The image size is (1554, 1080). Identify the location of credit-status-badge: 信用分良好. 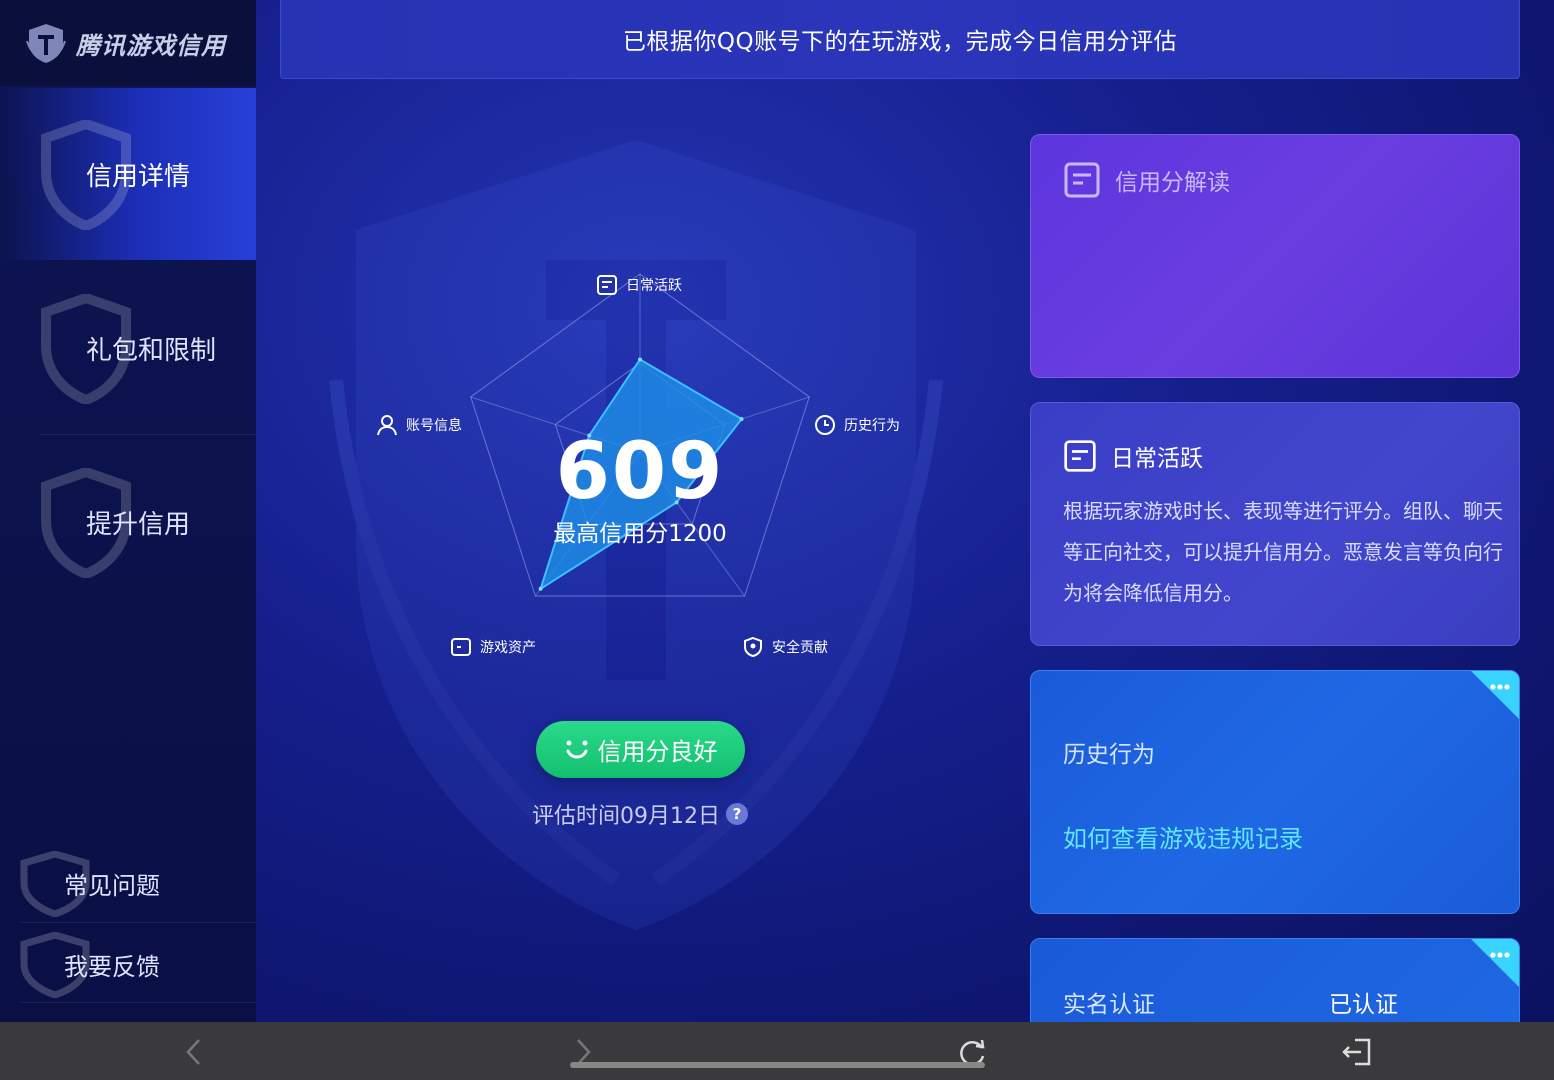
(640, 749).